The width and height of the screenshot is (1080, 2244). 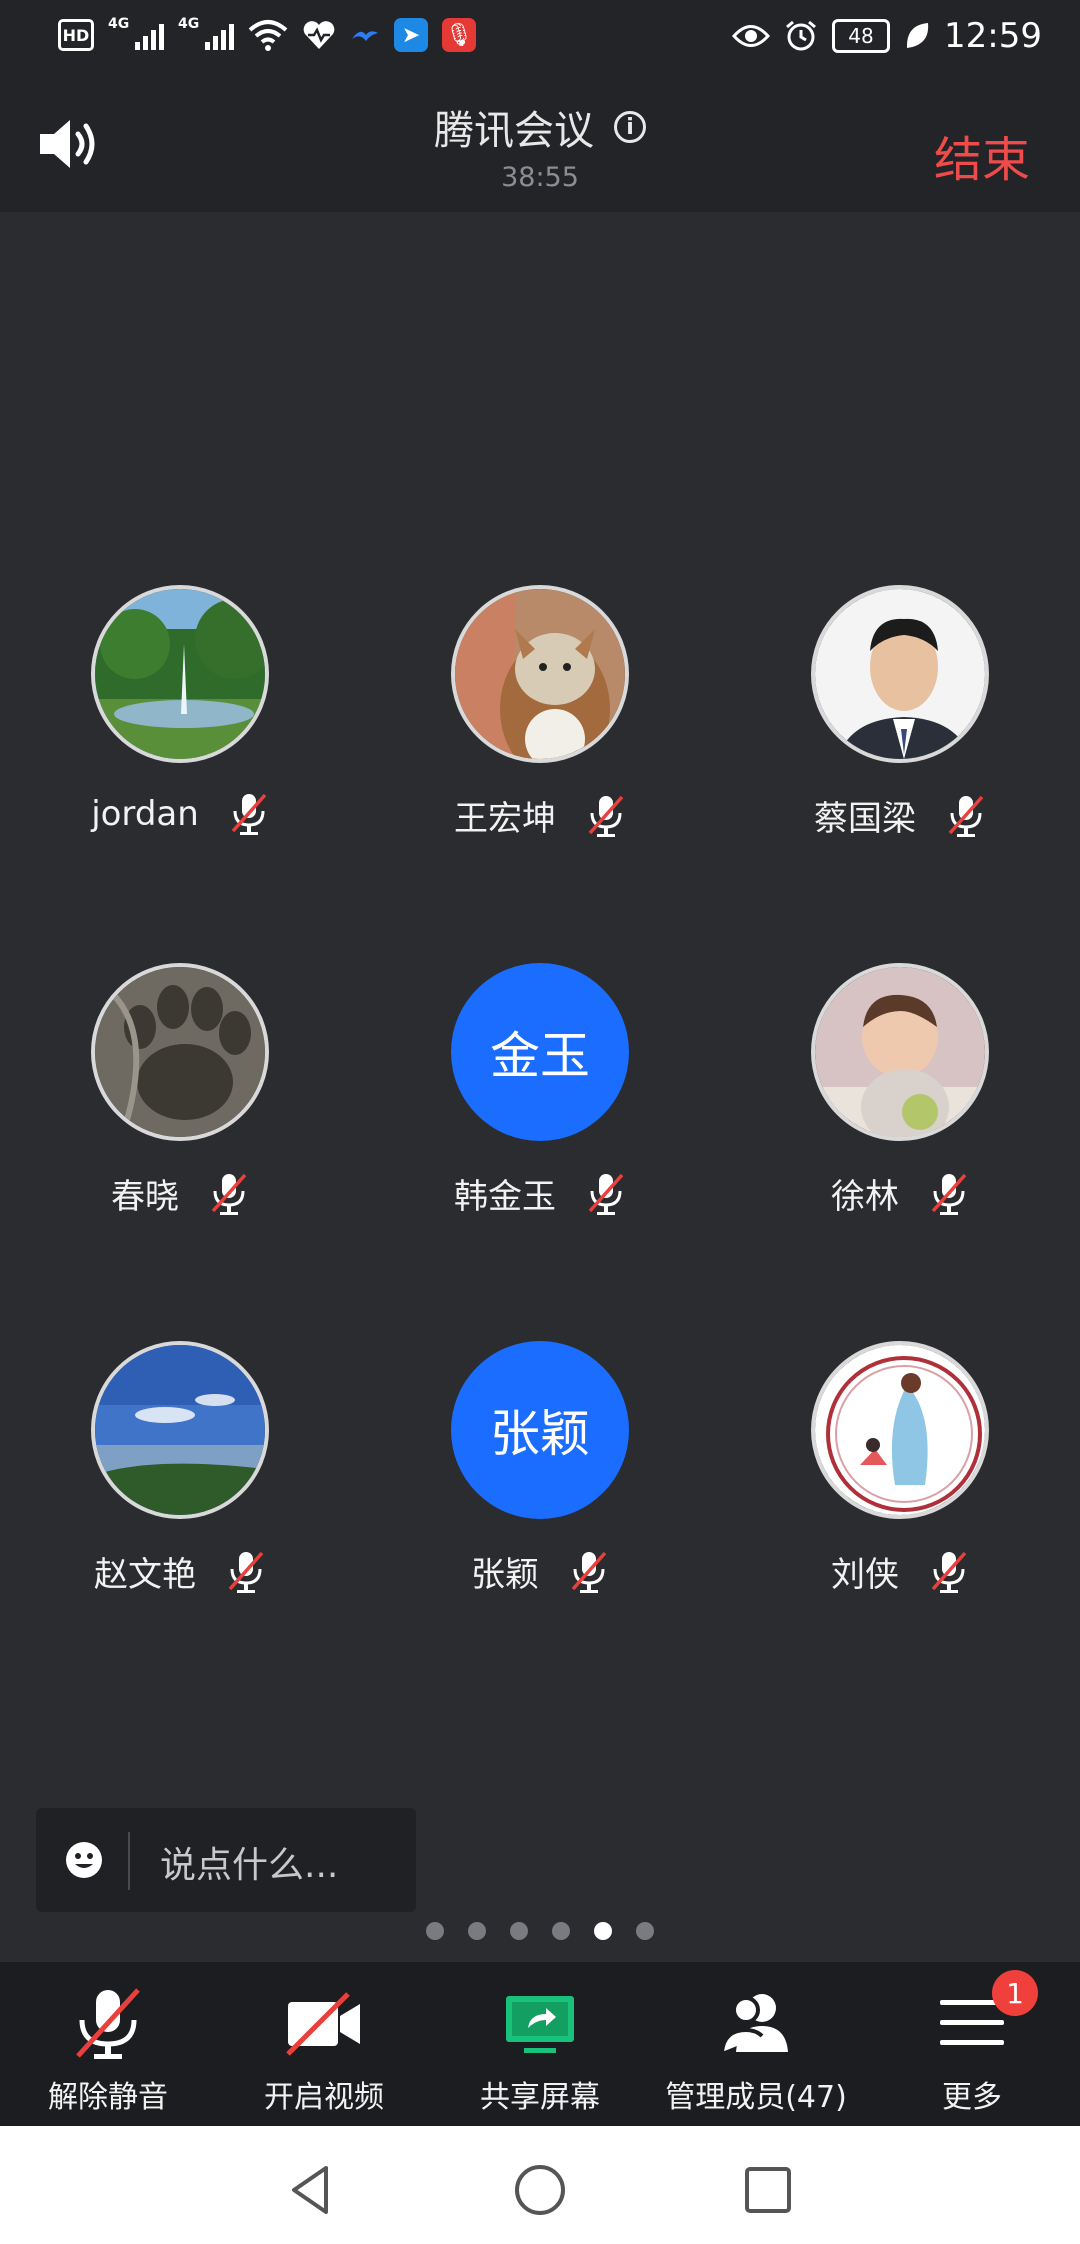 What do you see at coordinates (993, 36) in the screenshot?
I see `clock-time: 12:59` at bounding box center [993, 36].